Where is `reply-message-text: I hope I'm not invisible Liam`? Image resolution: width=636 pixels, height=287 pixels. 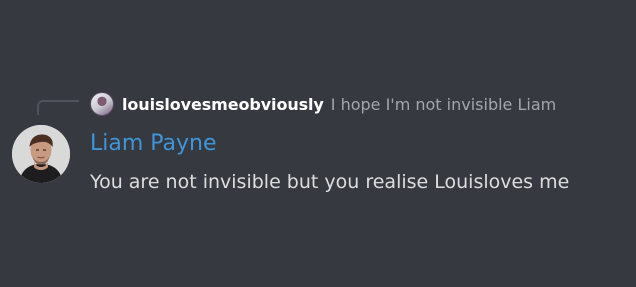 reply-message-text: I hope I'm not invisible Liam is located at coordinates (443, 104).